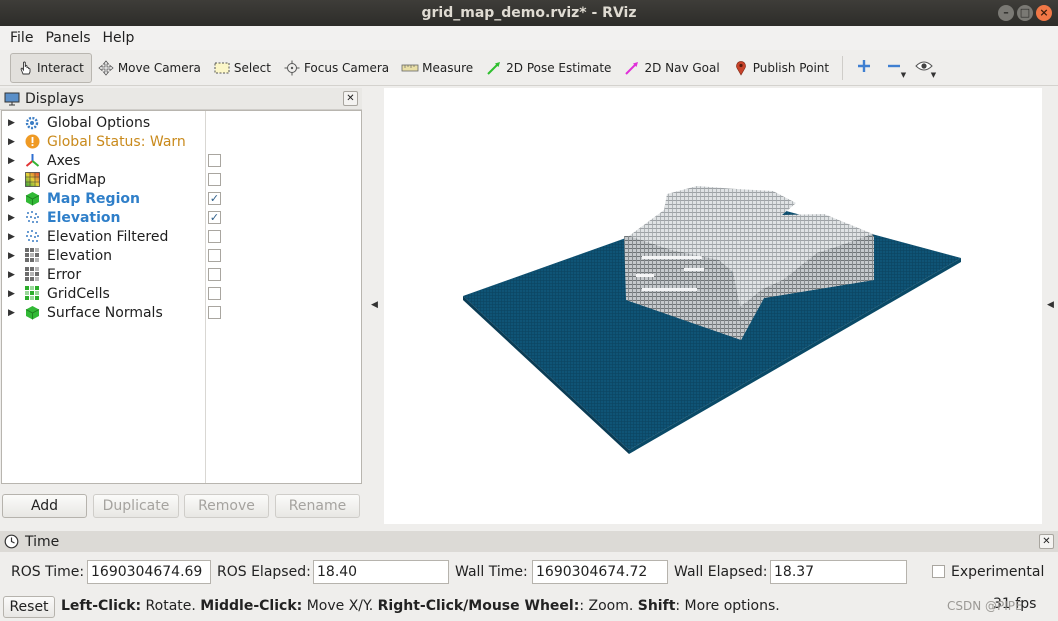 The width and height of the screenshot is (1058, 621). I want to click on gear-icon, so click(32, 123).